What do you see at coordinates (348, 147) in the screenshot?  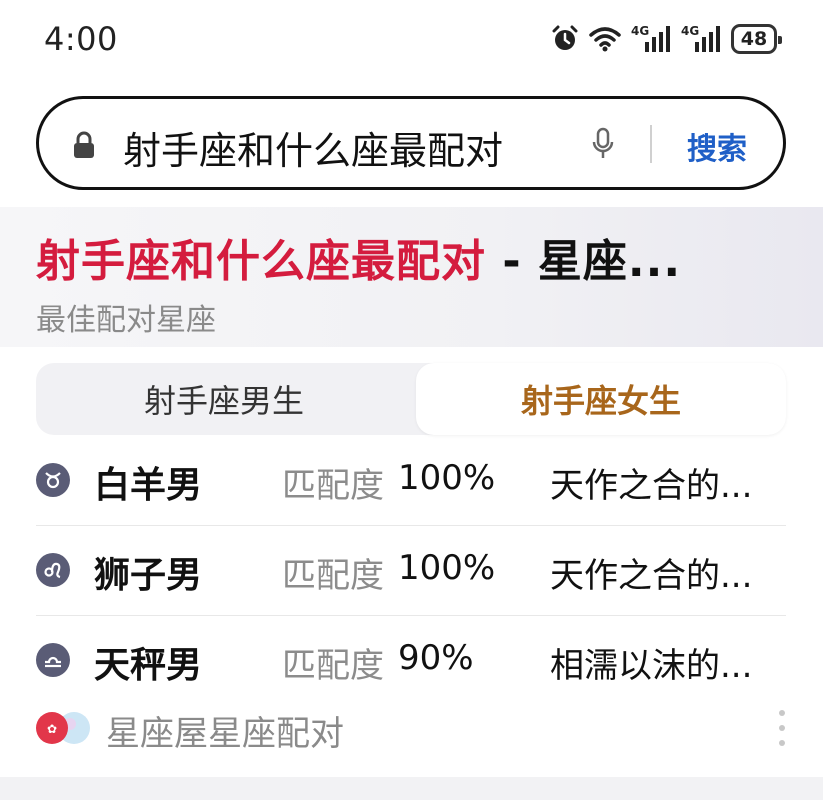 I see `search-input: 射手座和什么座最配对` at bounding box center [348, 147].